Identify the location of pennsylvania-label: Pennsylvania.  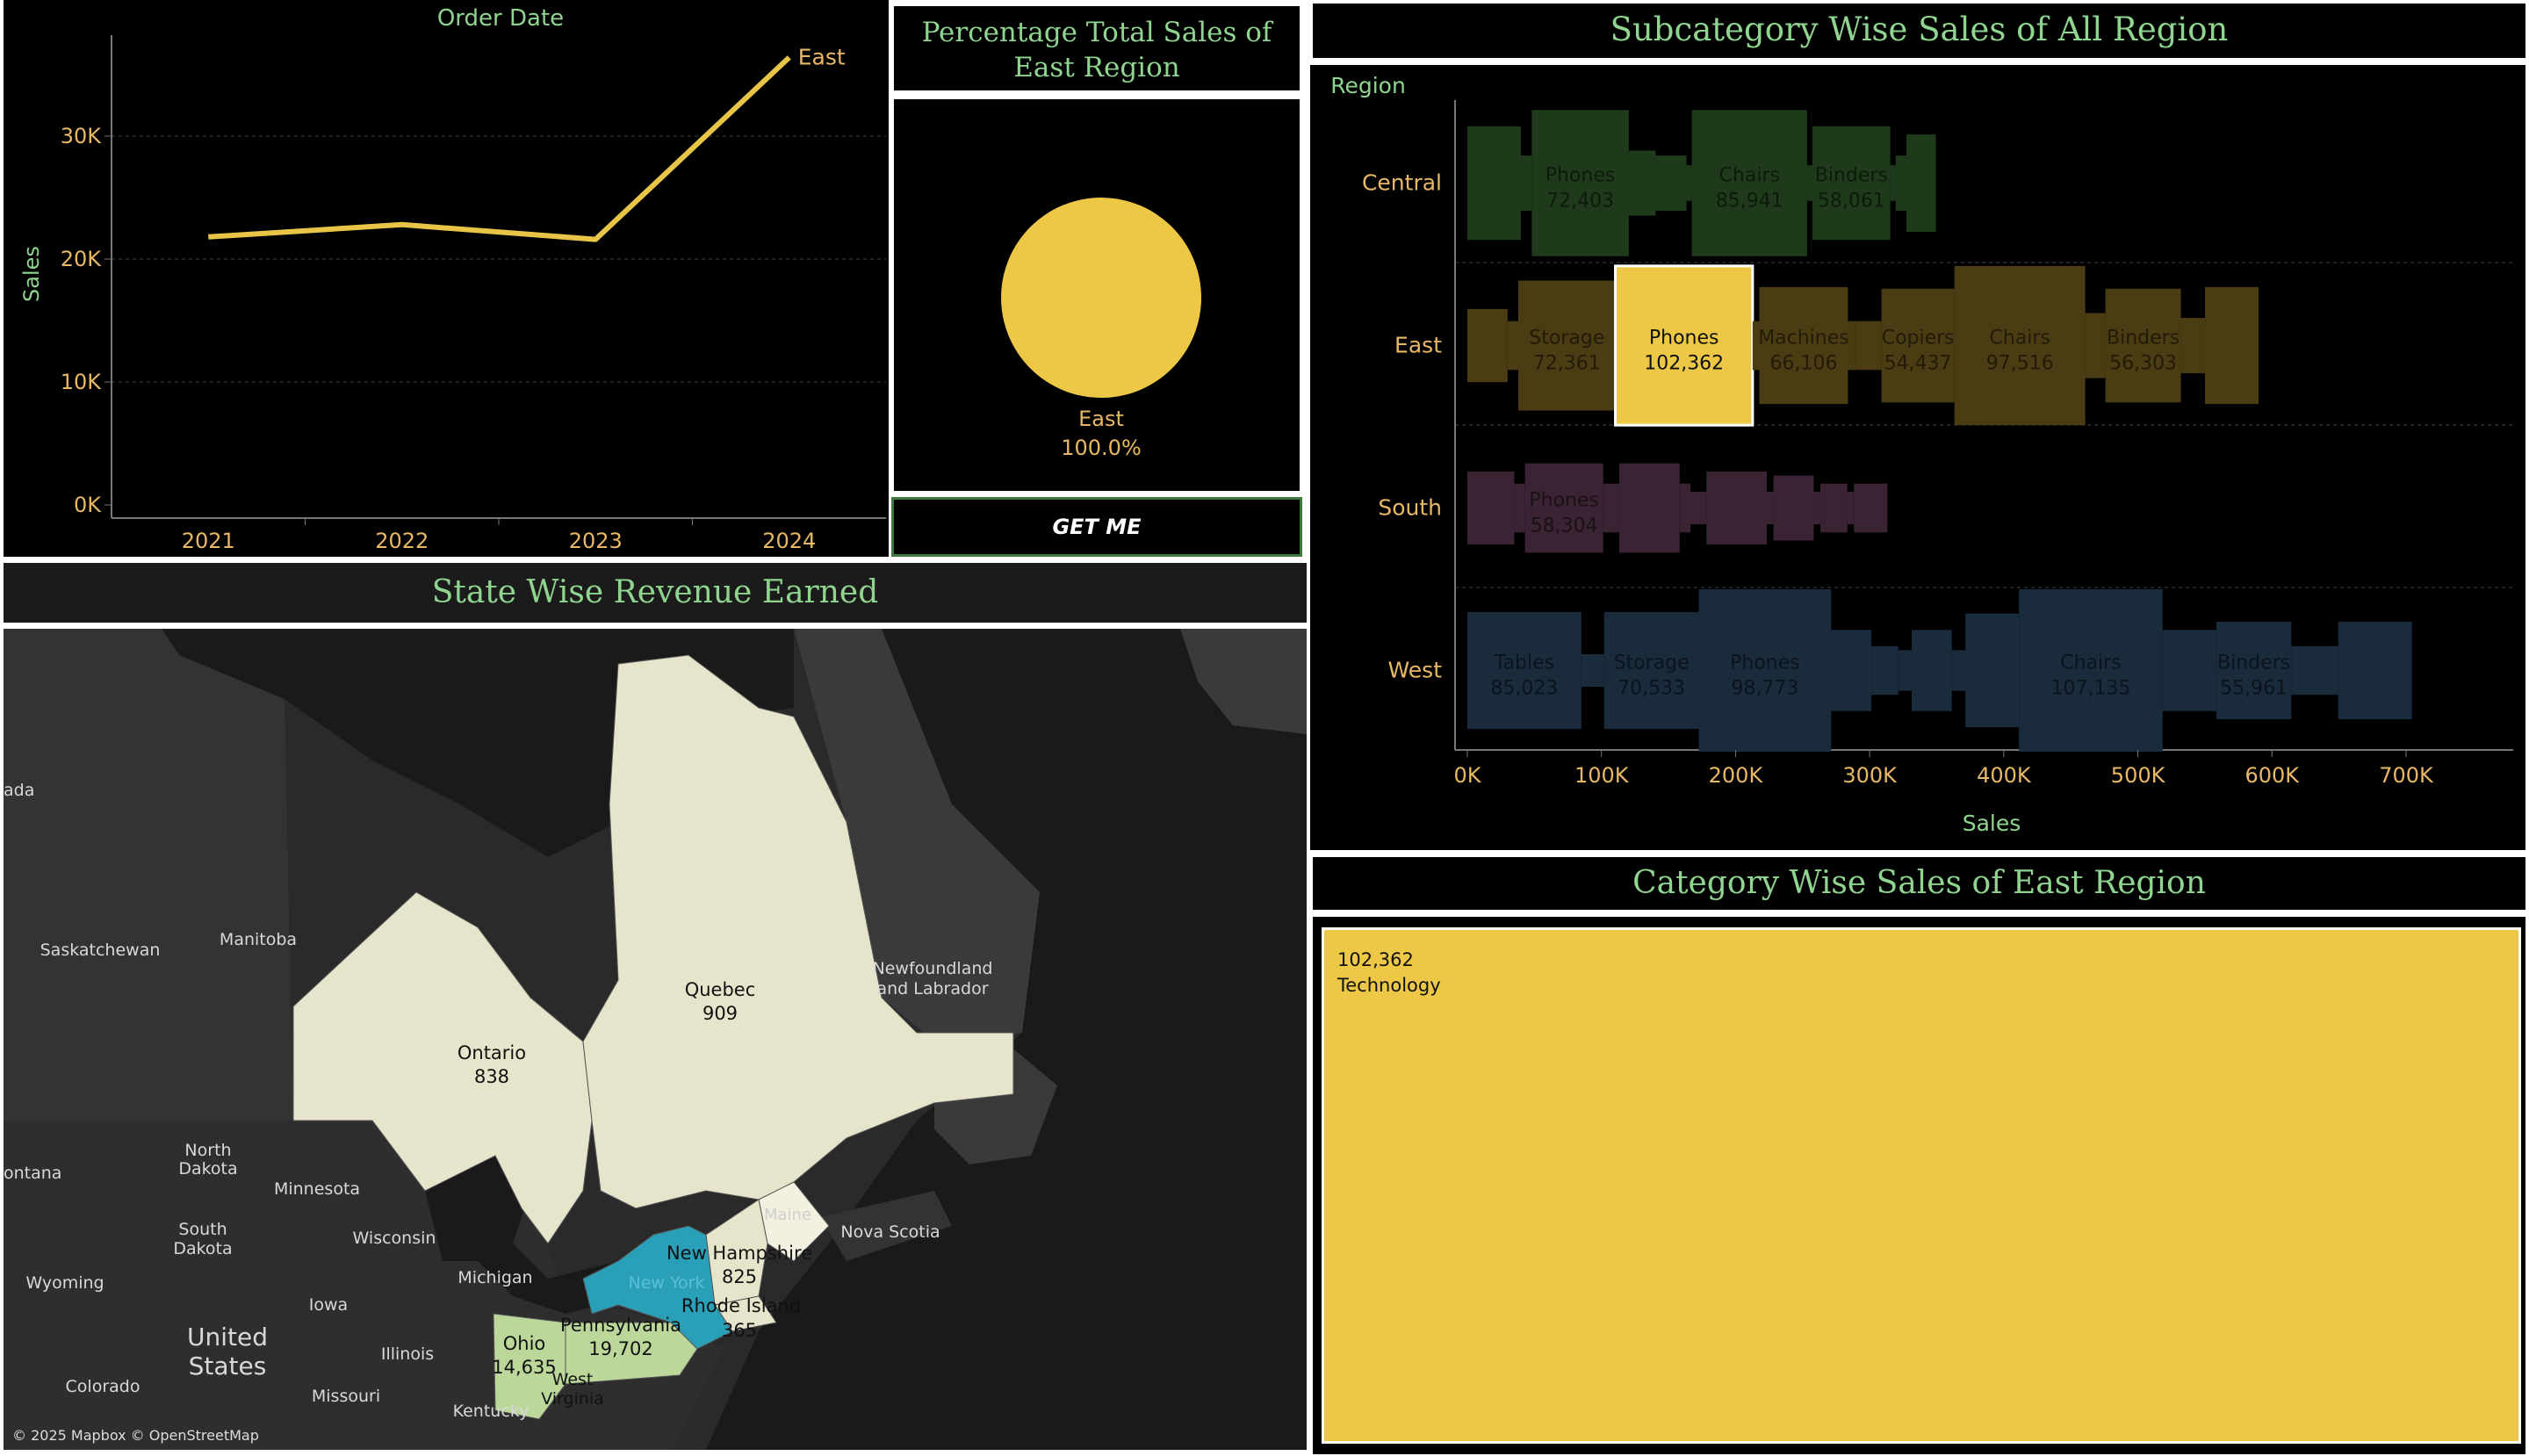
(621, 1325).